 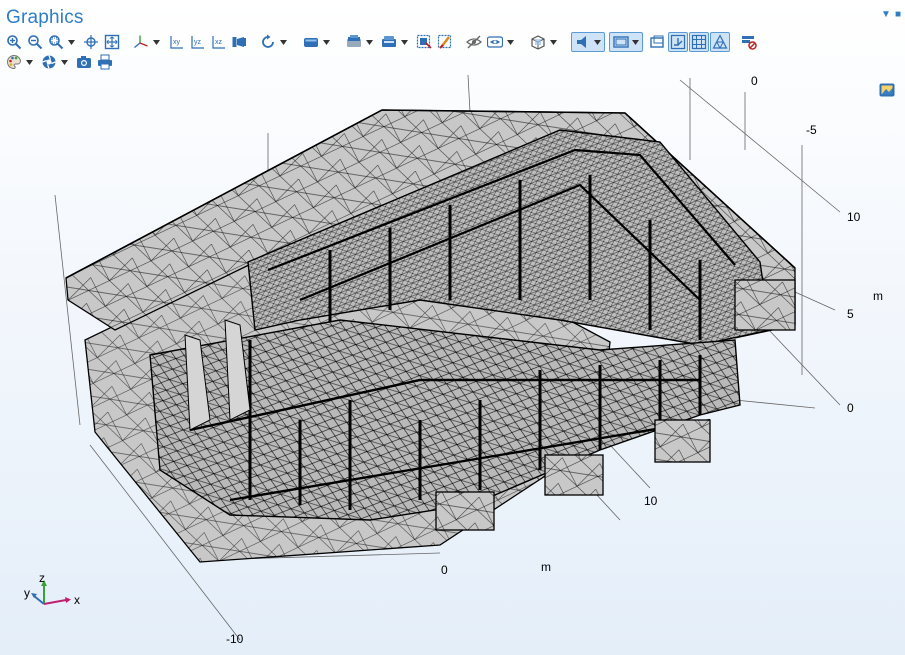 I want to click on x-tick-label: 0, so click(x=444, y=570).